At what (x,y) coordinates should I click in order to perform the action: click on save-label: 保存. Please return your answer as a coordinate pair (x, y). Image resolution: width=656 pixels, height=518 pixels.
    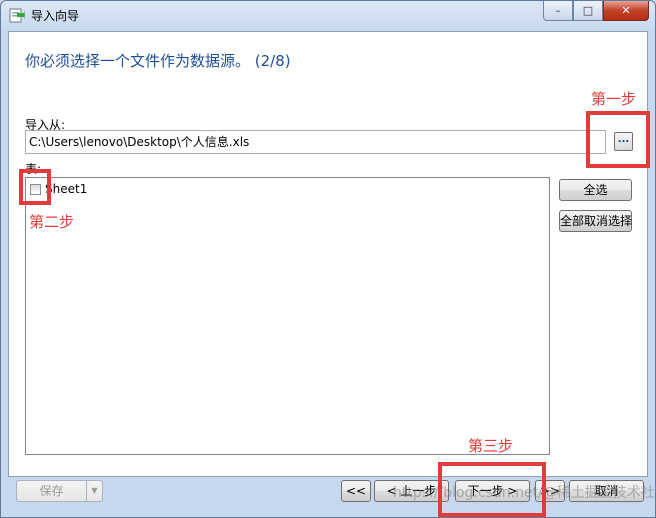
    Looking at the image, I should click on (51, 491).